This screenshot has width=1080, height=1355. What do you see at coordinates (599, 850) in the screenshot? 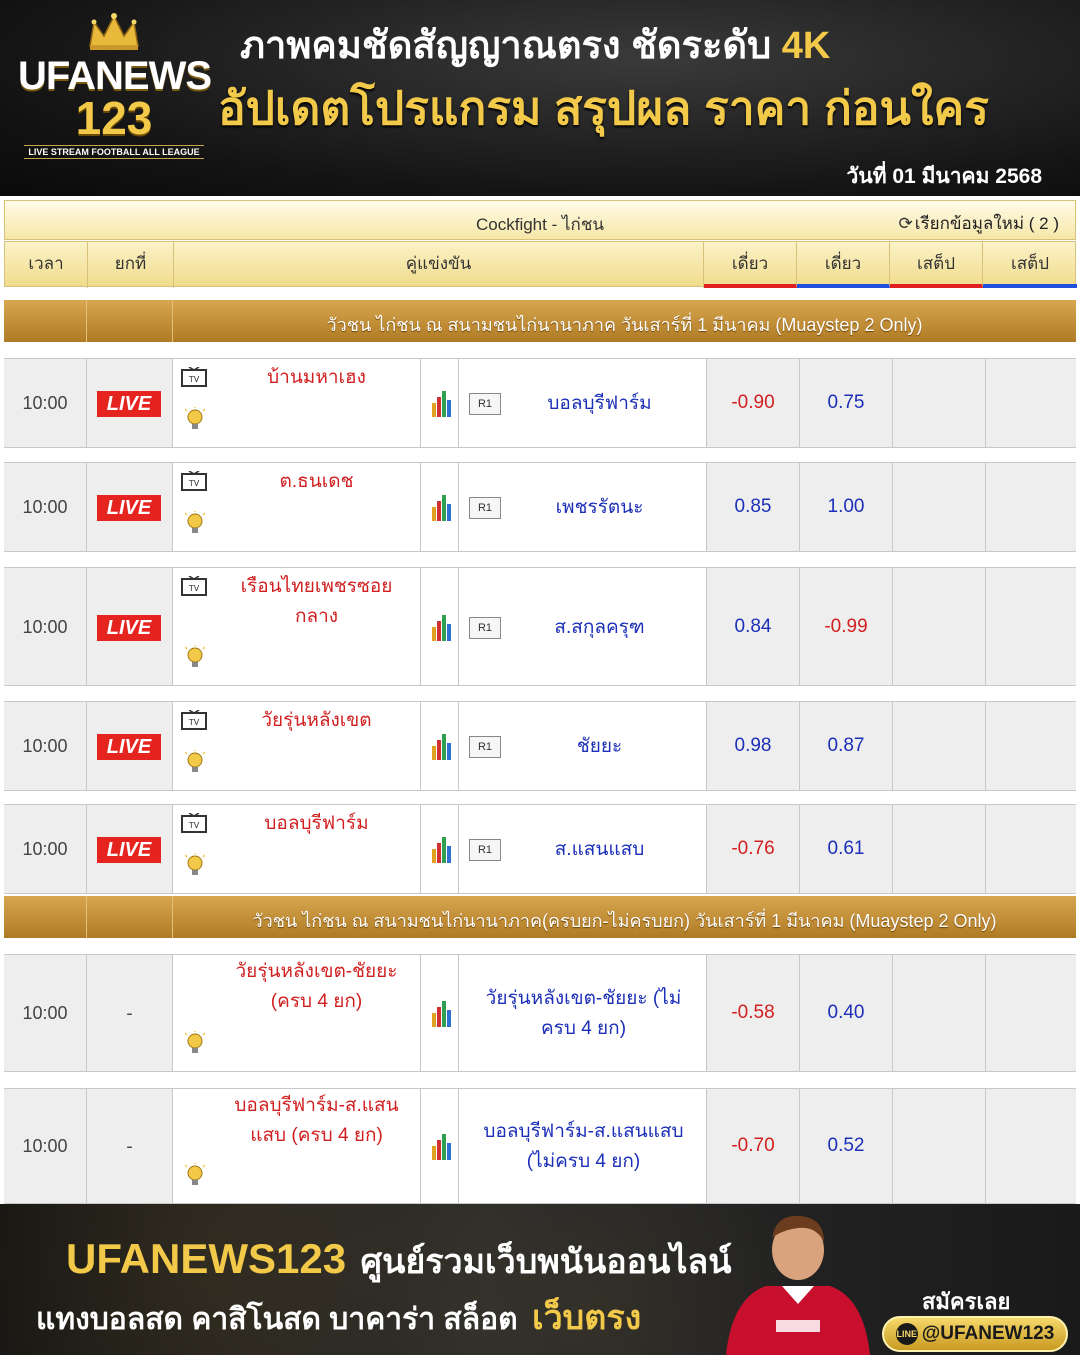
I see `away-team: ส.แสนแสบ` at bounding box center [599, 850].